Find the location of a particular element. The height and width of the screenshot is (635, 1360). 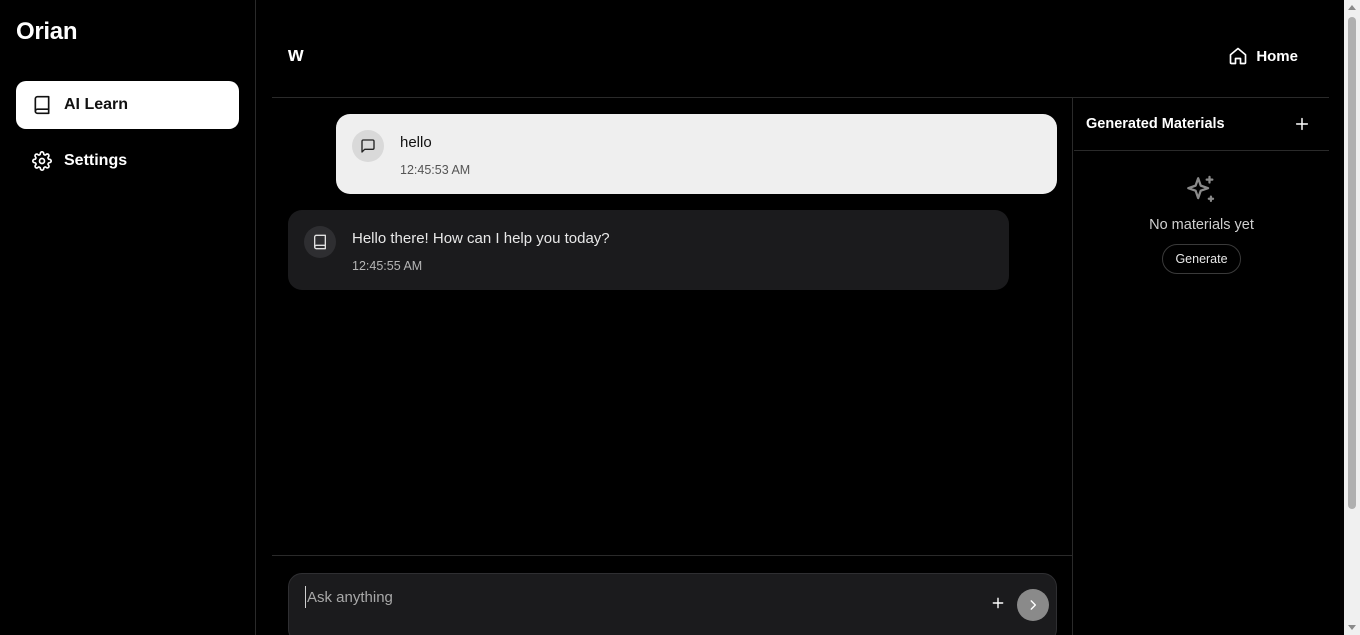

materials-header: Generated Materials is located at coordinates (1201, 124).